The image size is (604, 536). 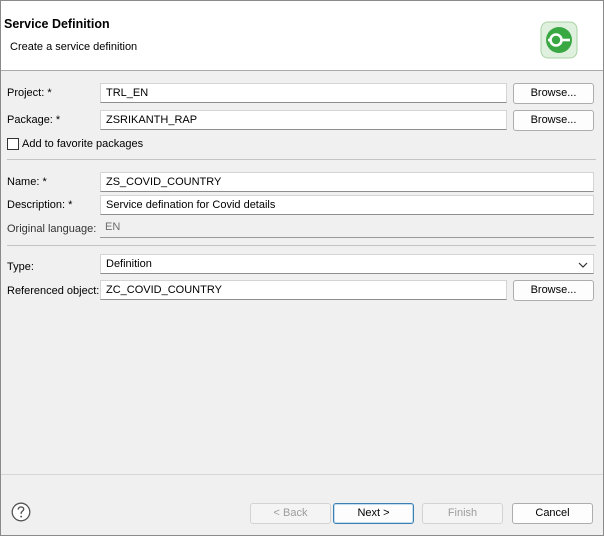 I want to click on original-language-label: Original language:, so click(x=52, y=229).